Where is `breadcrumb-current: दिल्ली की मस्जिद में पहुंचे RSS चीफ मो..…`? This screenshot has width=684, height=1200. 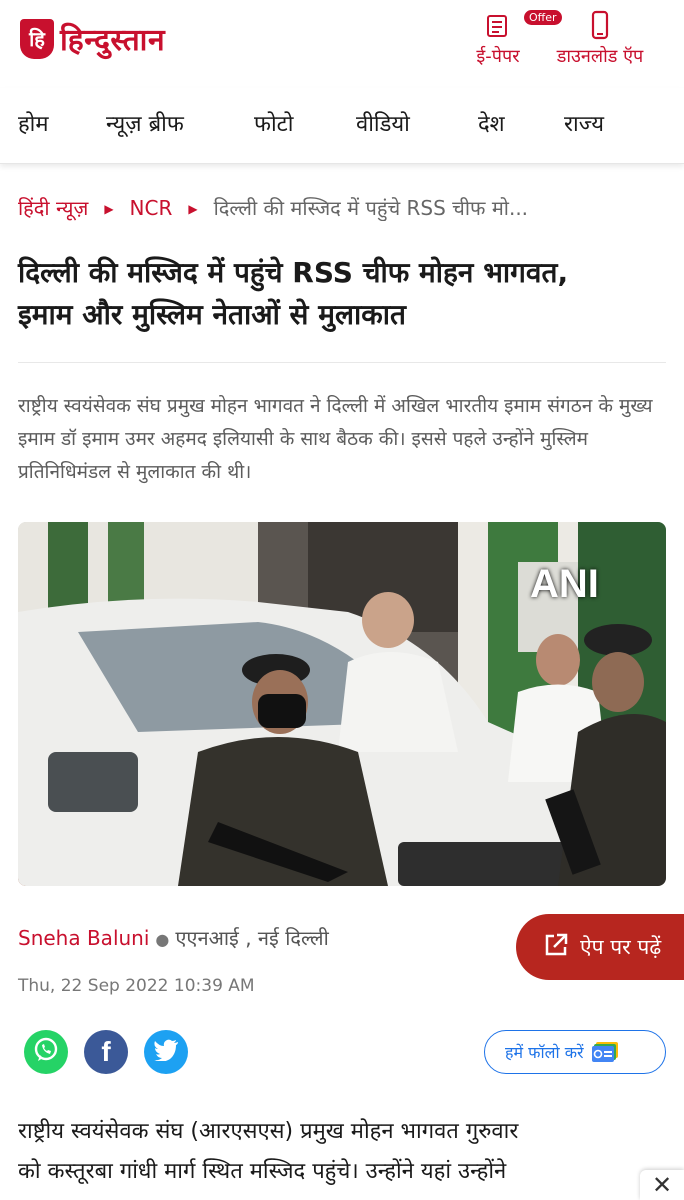
breadcrumb-current: दिल्ली की मस्जिद में पहुंचे RSS चीफ मो..… is located at coordinates (371, 208).